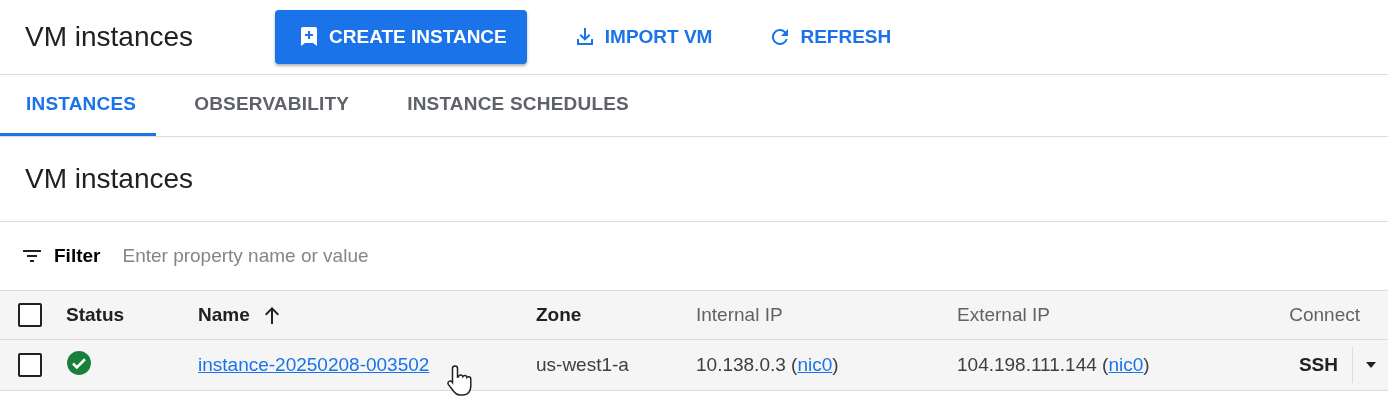 Image resolution: width=1388 pixels, height=415 pixels. What do you see at coordinates (739, 315) in the screenshot?
I see `column-header: Internal IP` at bounding box center [739, 315].